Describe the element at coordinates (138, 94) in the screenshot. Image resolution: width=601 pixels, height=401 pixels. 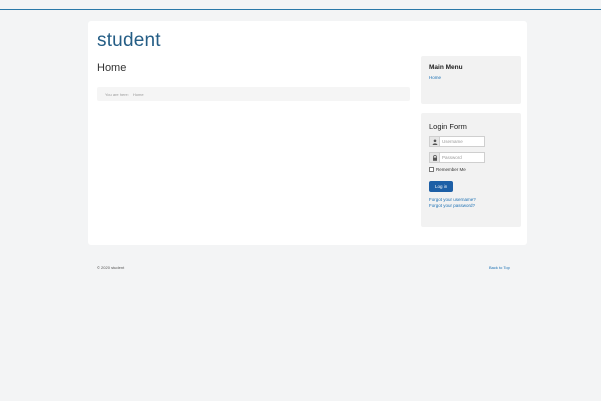
I see `breadcrumb-current: Home` at that location.